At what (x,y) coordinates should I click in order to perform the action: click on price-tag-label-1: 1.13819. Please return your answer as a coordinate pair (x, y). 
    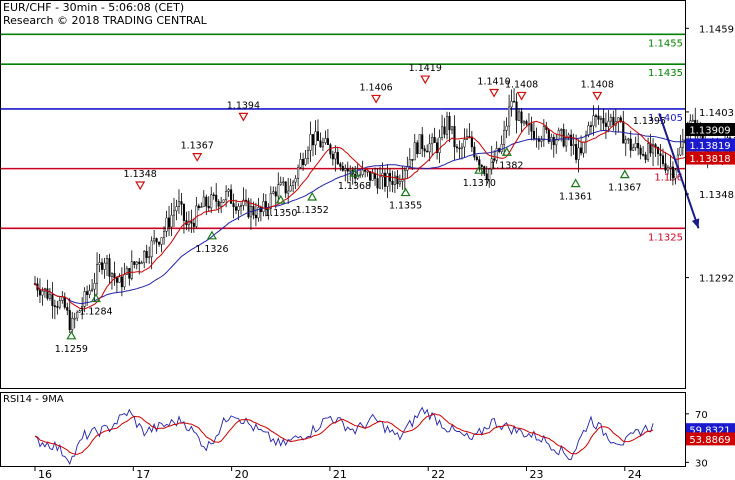
    Looking at the image, I should click on (709, 146).